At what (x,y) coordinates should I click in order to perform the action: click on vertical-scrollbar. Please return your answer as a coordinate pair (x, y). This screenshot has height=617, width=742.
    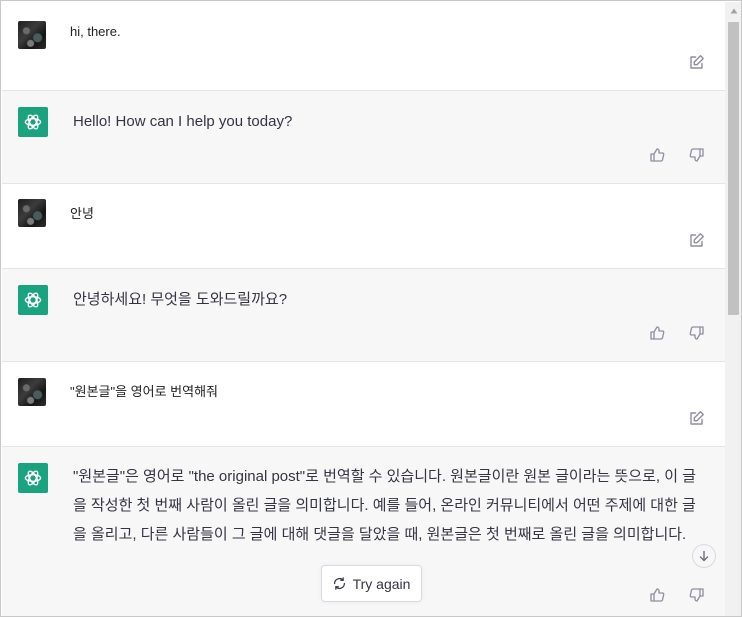
    Looking at the image, I should click on (733, 309).